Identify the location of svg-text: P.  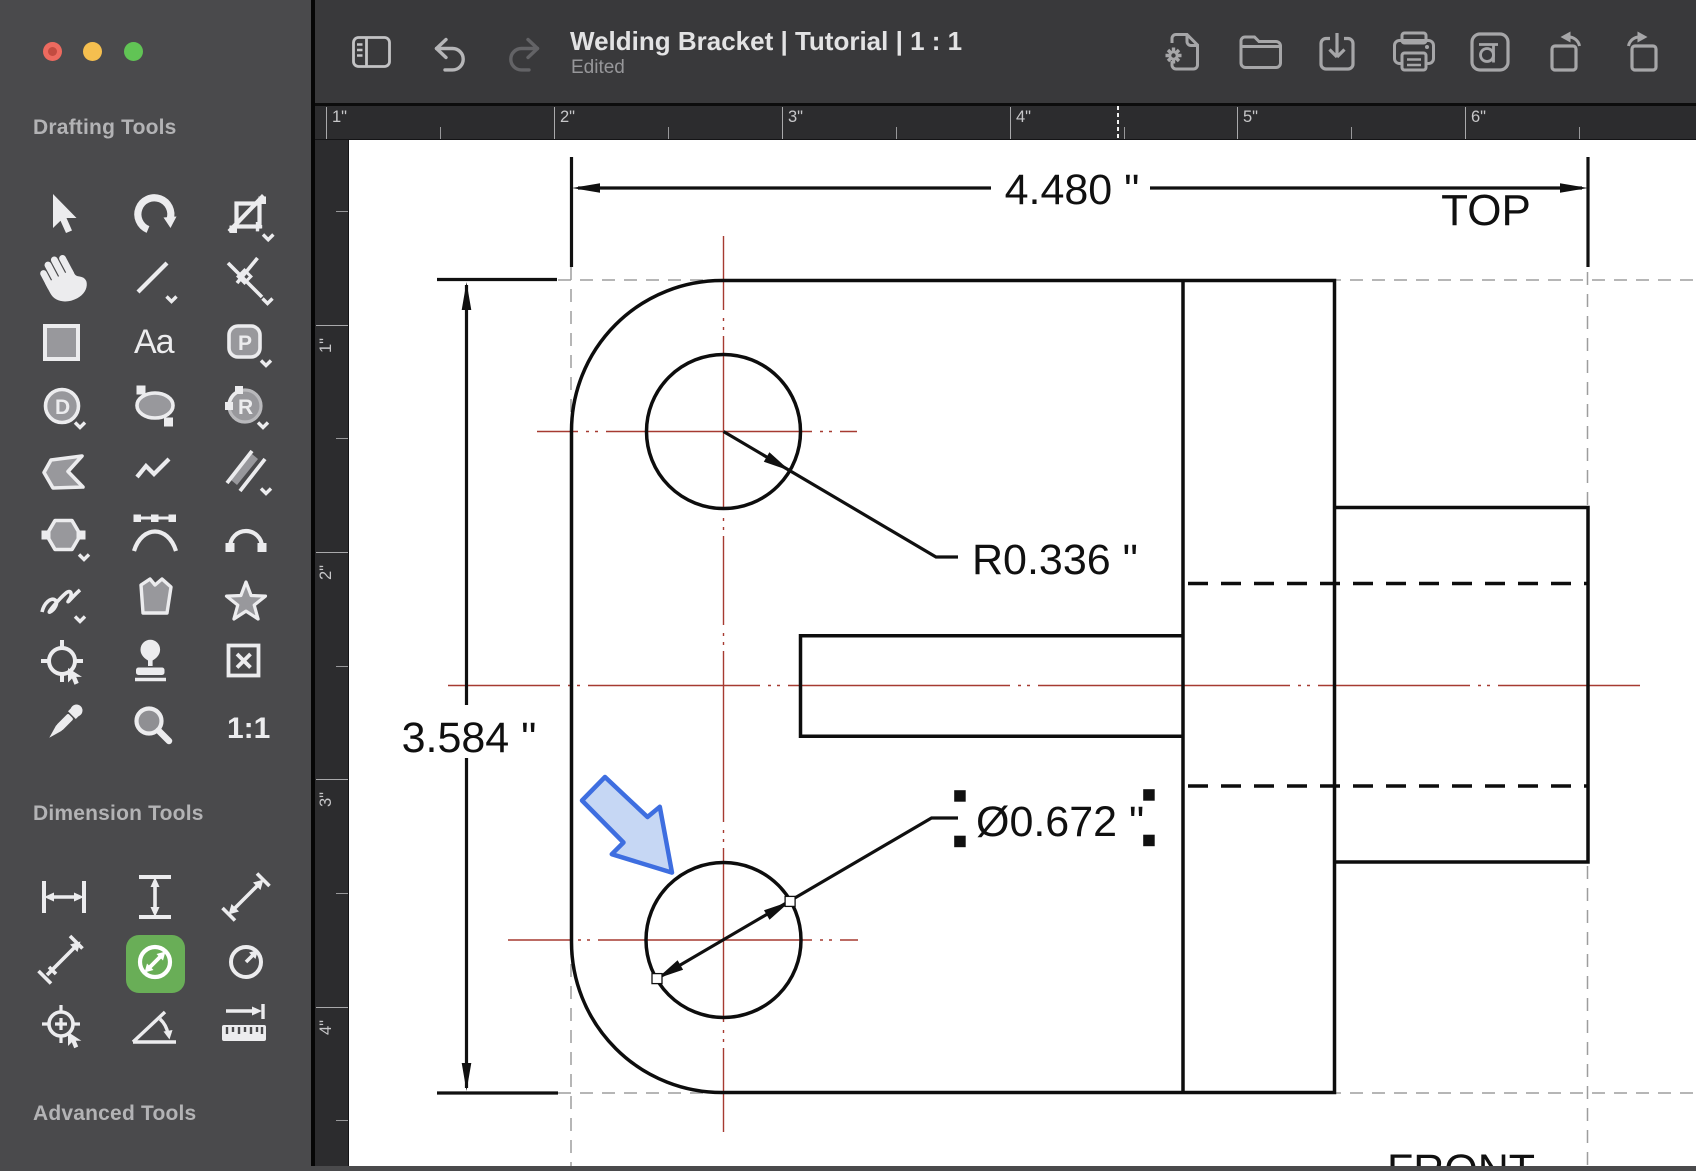
(245, 343).